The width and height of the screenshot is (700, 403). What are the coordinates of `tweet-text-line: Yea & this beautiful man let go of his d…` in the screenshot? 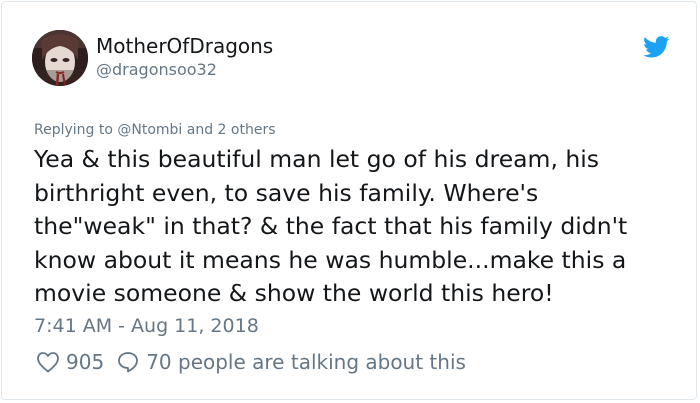 It's located at (317, 159).